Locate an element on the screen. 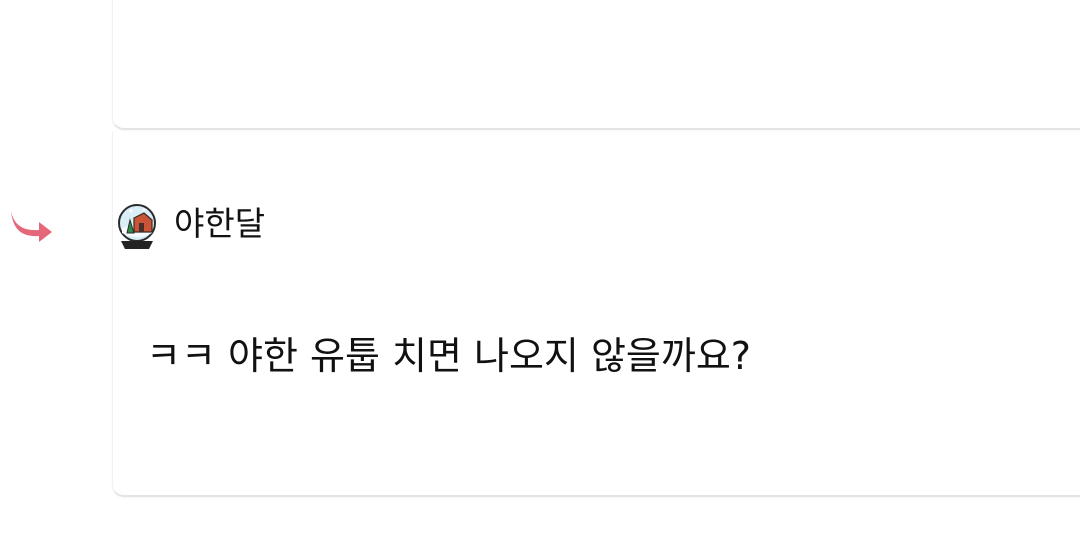  comment-body: ㅋㅋ 야한 유툽 치면 나오지 않을까요? is located at coordinates (448, 356).